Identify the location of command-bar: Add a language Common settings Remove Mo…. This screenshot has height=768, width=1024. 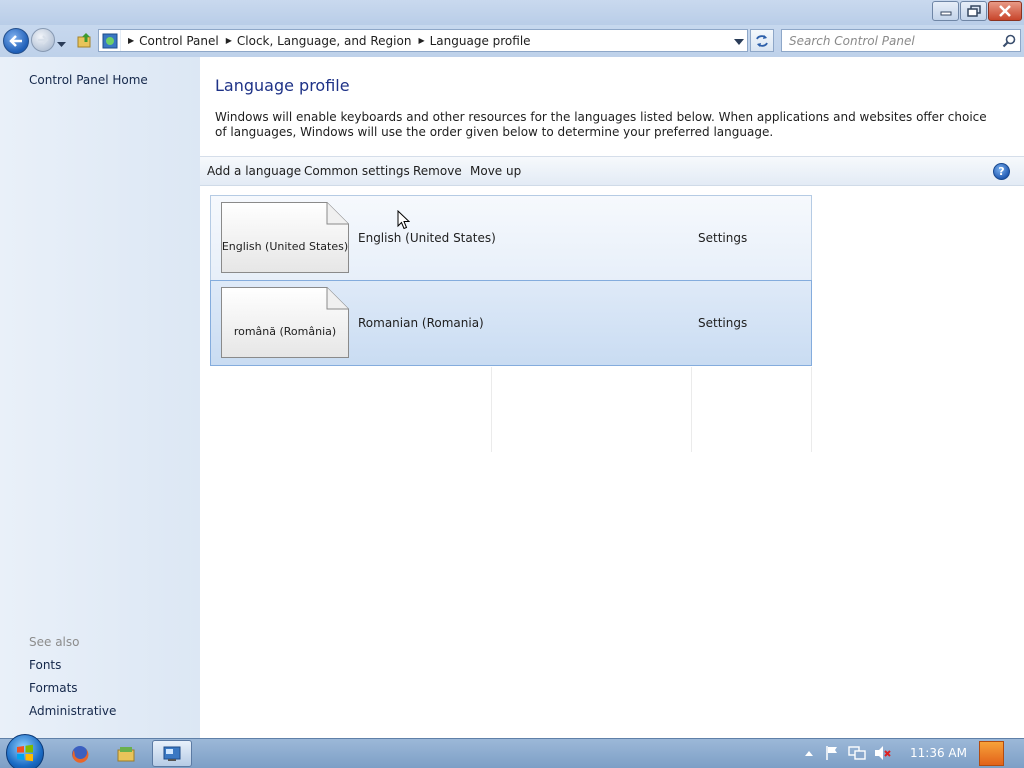
(612, 171).